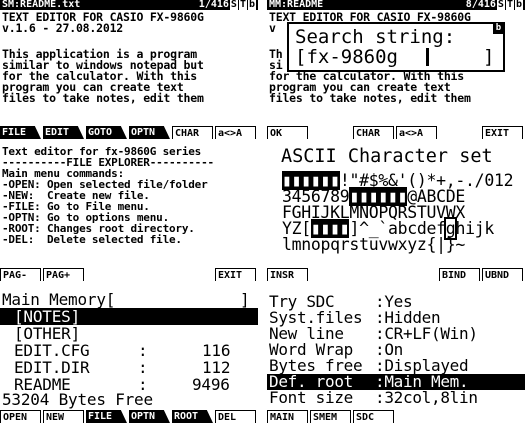  Describe the element at coordinates (396, 5) in the screenshot. I see `title-bar: MM:README 8/416 S Tb` at that location.